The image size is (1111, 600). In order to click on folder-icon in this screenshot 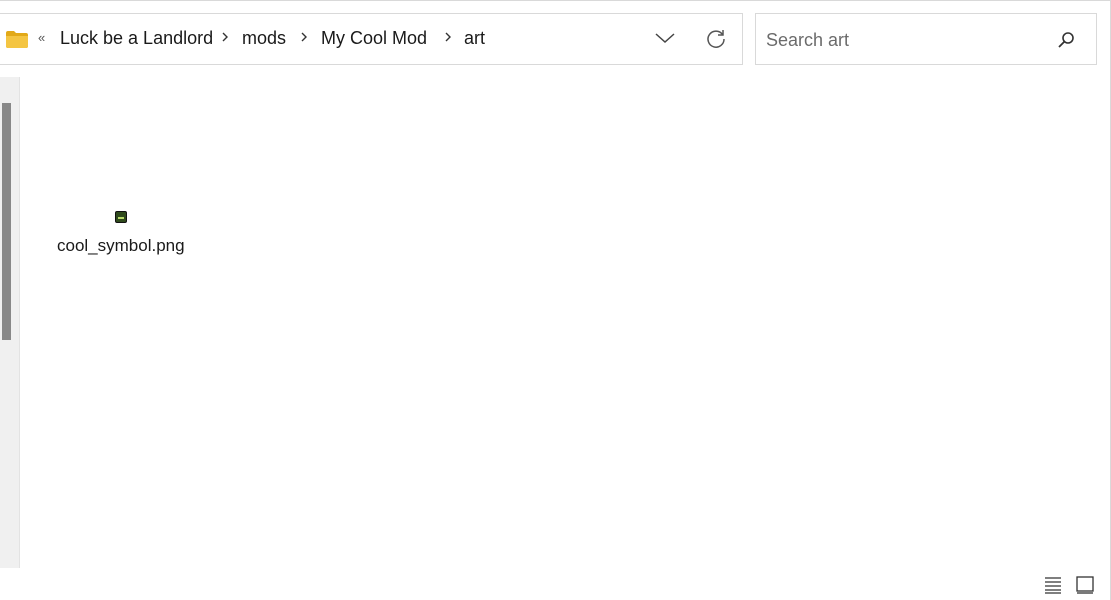, I will do `click(17, 39)`.